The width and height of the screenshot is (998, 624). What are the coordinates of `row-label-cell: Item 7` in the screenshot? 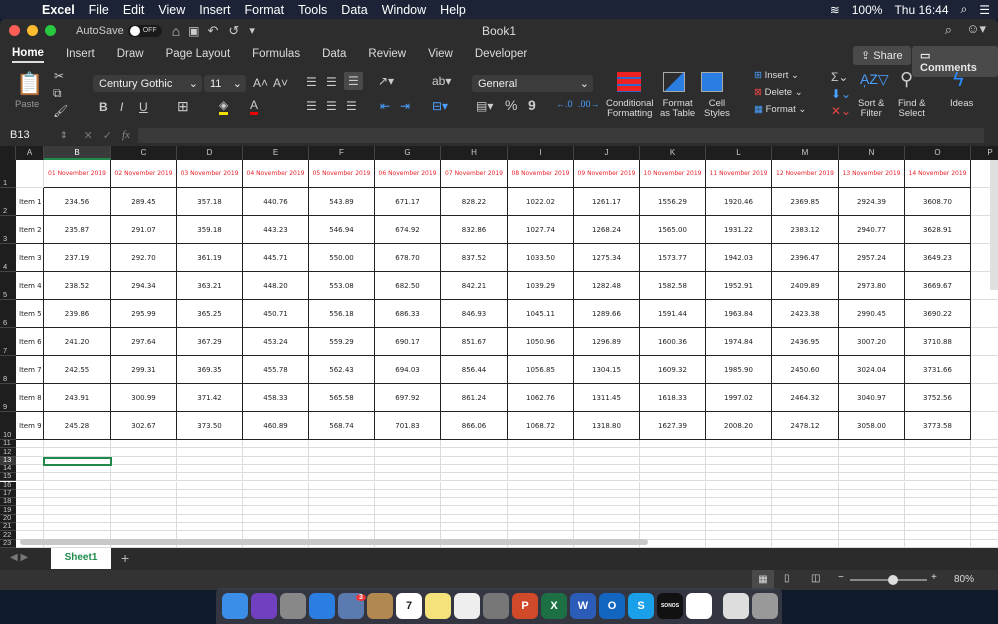 It's located at (30, 370).